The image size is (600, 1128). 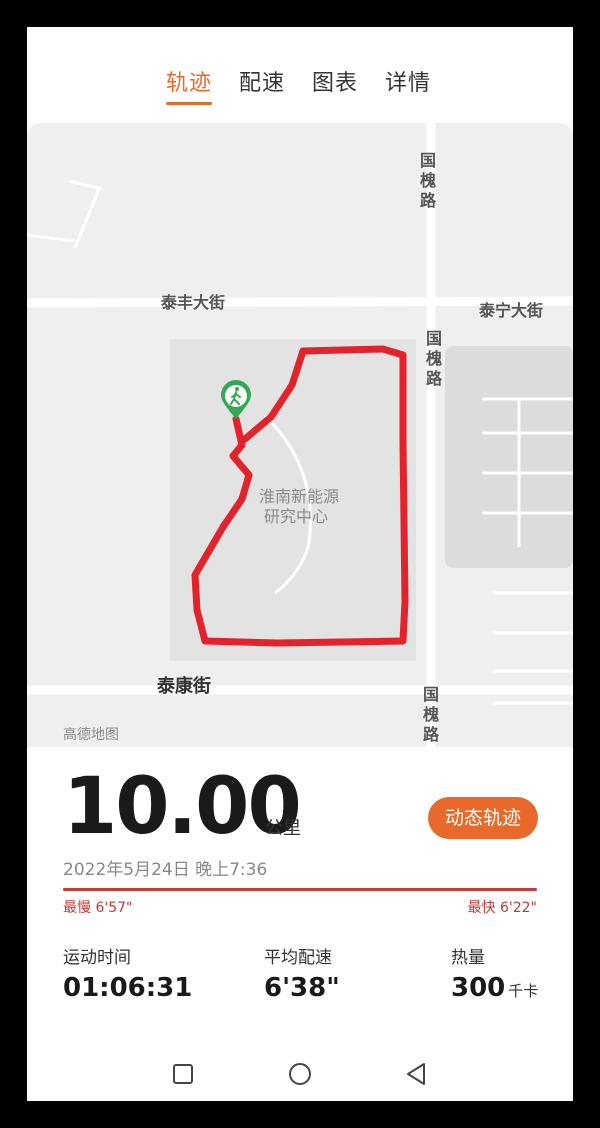 I want to click on dynamic-track-button: 动态轨迹, so click(x=483, y=818).